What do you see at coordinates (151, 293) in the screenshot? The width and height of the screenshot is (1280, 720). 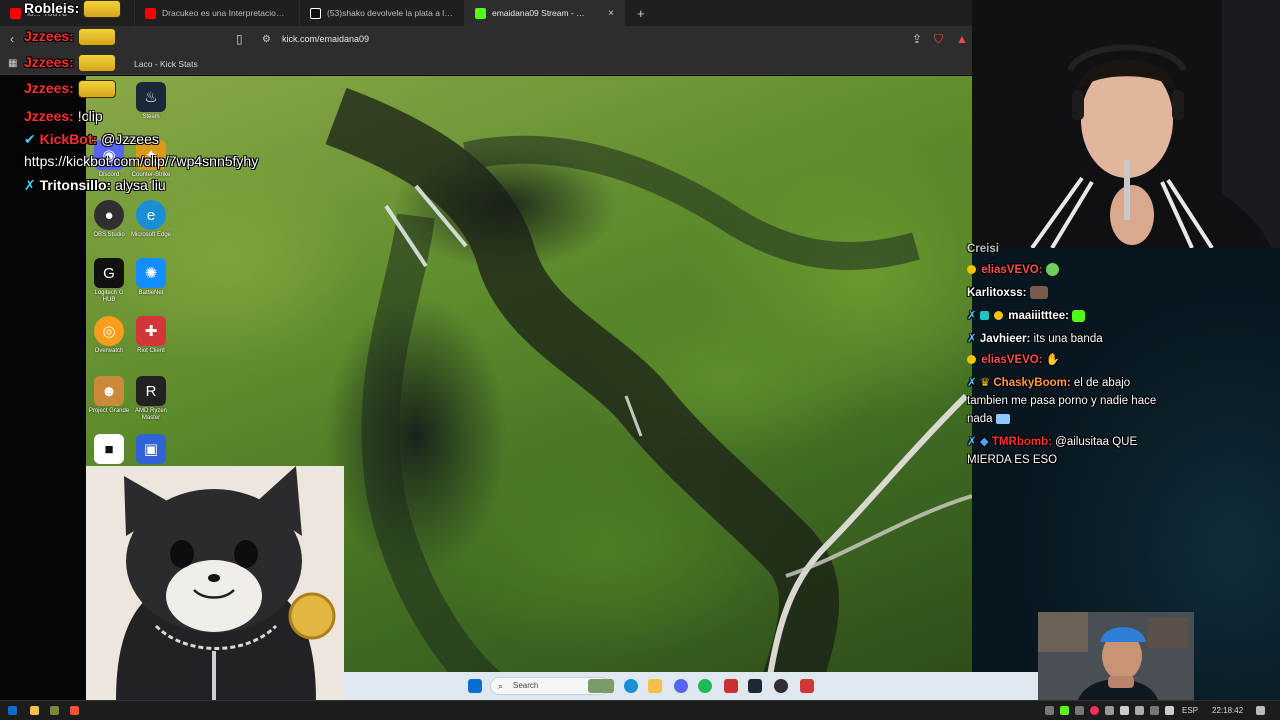 I see `desktop-icon-label: BattleNet` at bounding box center [151, 293].